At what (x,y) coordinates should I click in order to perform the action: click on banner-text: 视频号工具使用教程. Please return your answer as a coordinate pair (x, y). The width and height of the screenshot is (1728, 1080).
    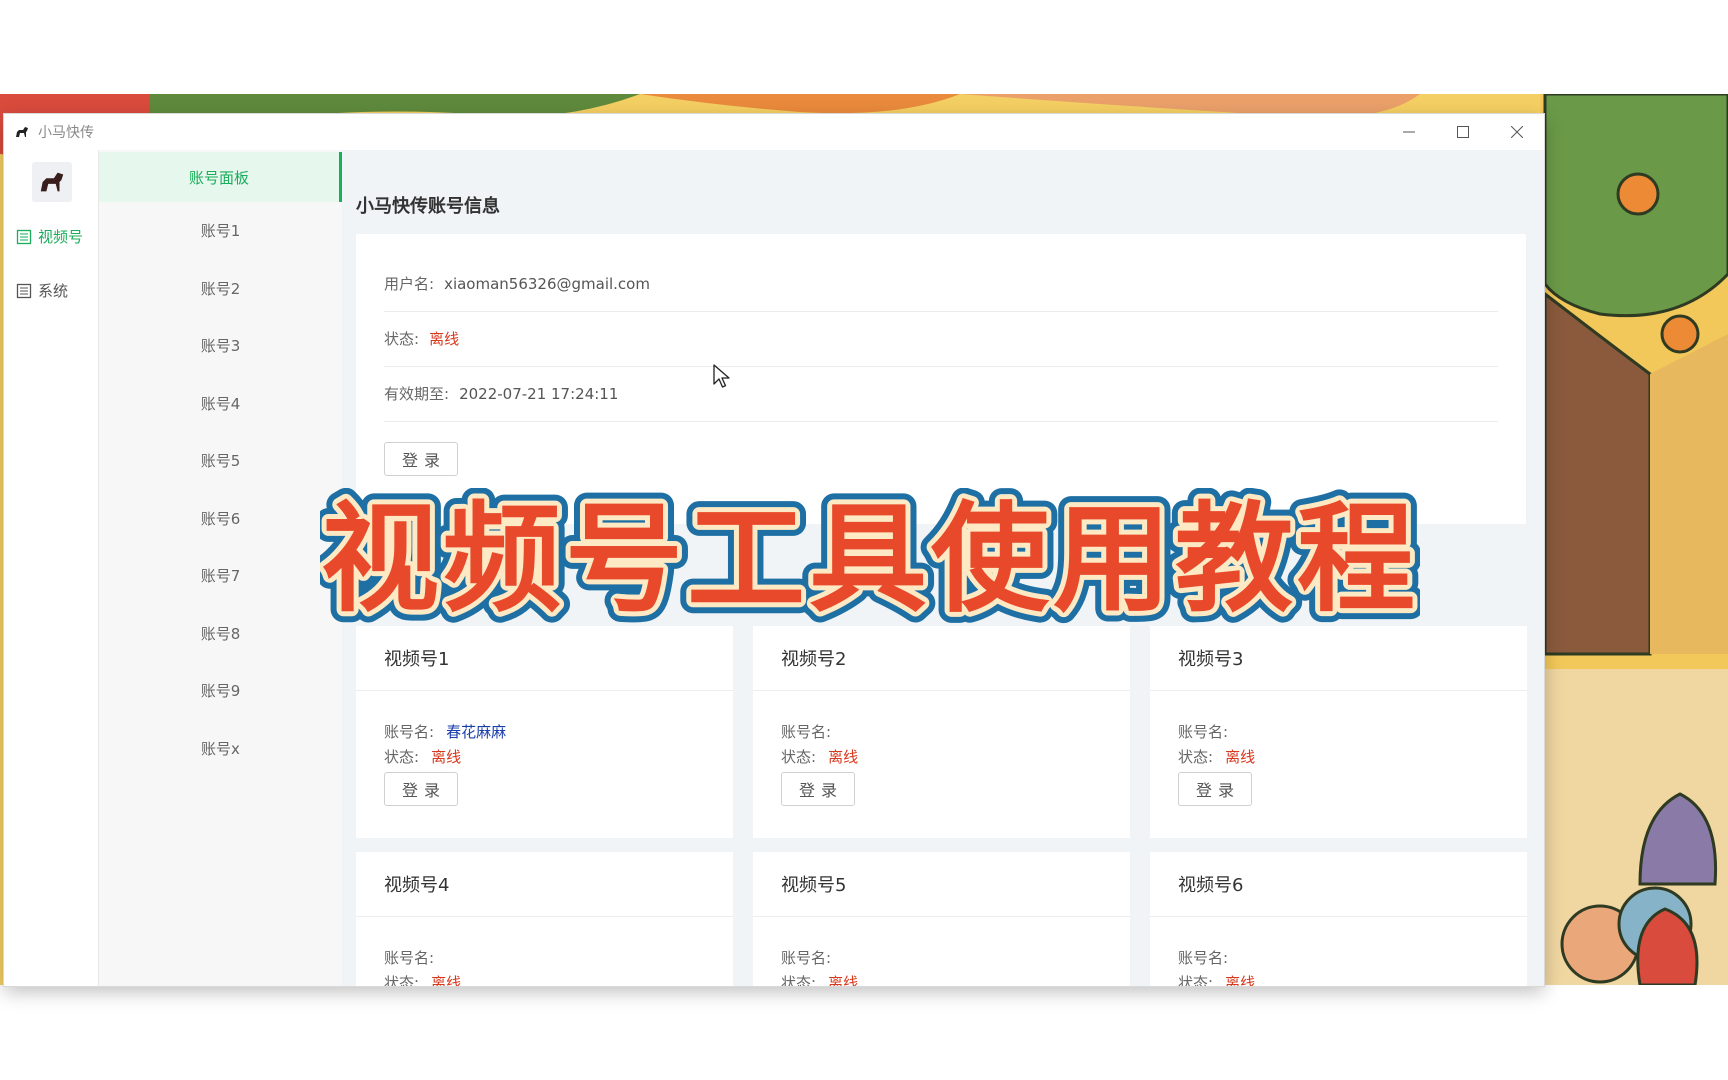
    Looking at the image, I should click on (870, 559).